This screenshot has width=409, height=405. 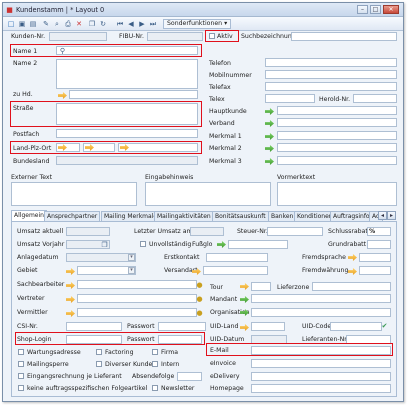 I want to click on wartungsadresse-checkbox, so click(x=21, y=352).